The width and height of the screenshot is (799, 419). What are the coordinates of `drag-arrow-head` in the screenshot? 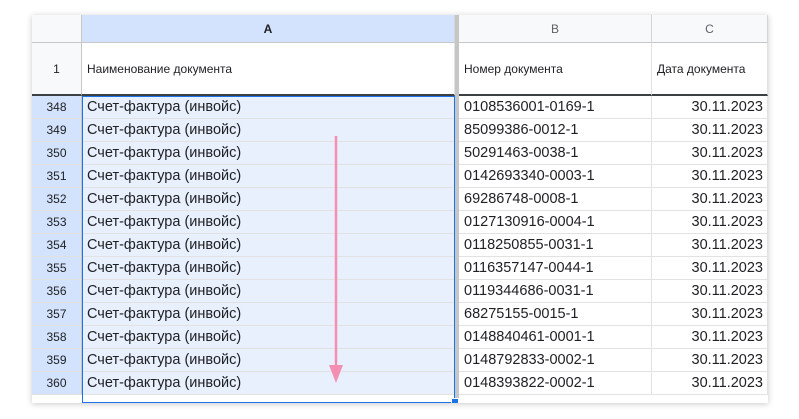 It's located at (336, 374).